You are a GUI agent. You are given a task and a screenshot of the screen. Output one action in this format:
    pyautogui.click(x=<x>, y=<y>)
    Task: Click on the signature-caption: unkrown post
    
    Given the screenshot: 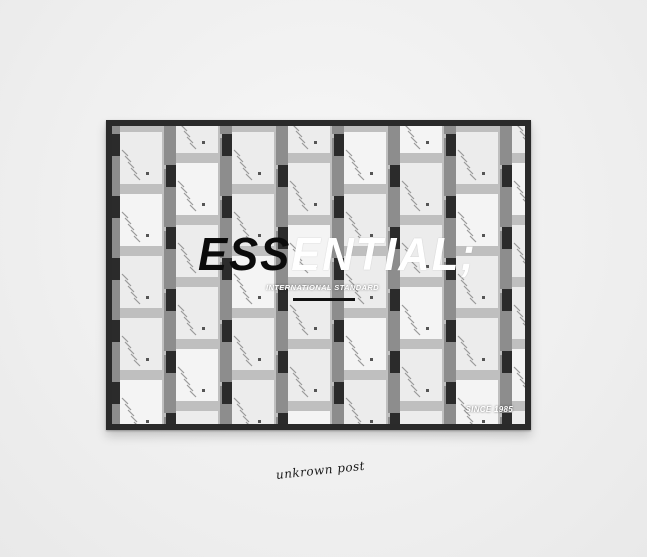 What is the action you would take?
    pyautogui.click(x=320, y=470)
    